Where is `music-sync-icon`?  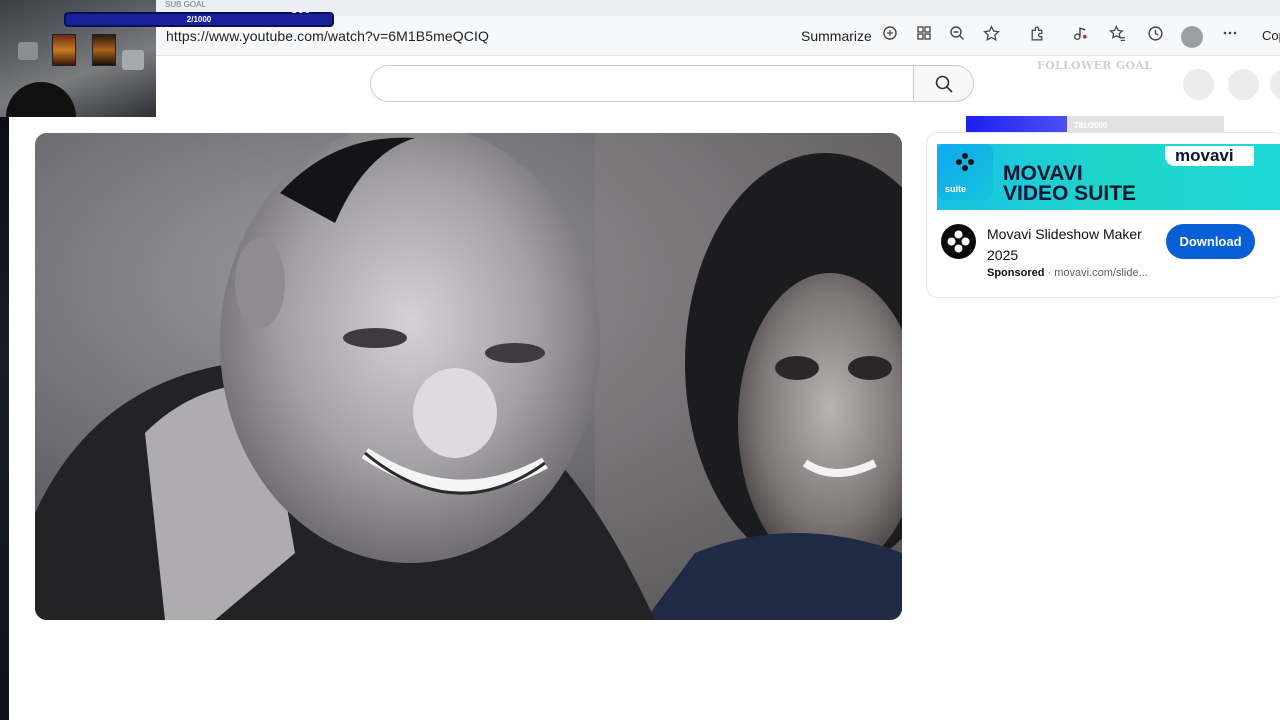
music-sync-icon is located at coordinates (1080, 36).